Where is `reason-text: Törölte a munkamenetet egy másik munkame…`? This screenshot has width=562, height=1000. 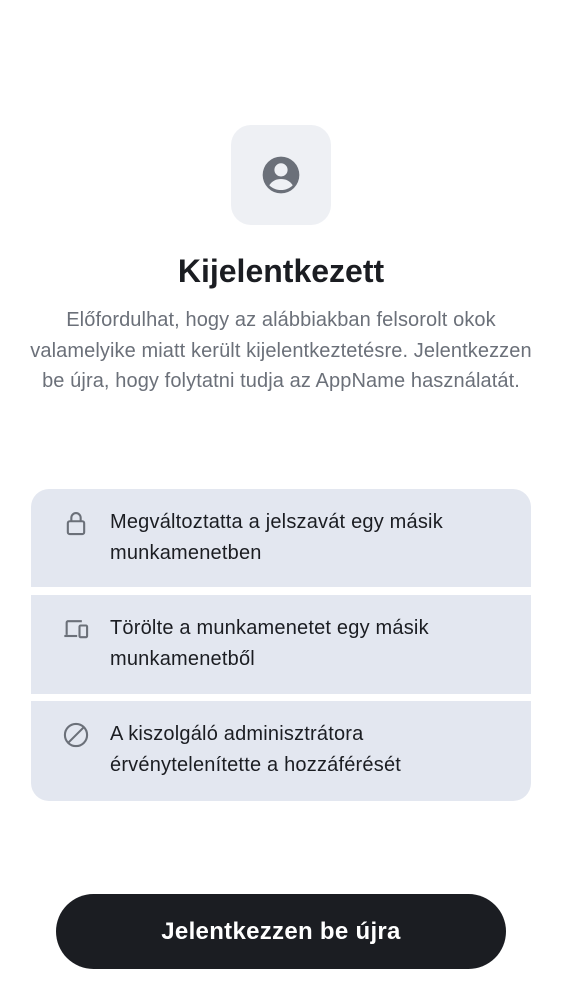
reason-text: Törölte a munkamenetet egy másik munkame… is located at coordinates (269, 643).